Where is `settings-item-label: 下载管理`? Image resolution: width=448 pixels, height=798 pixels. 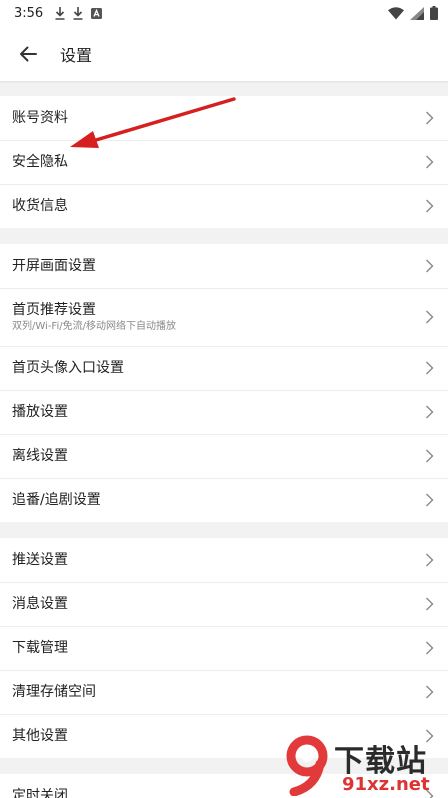 settings-item-label: 下载管理 is located at coordinates (40, 648).